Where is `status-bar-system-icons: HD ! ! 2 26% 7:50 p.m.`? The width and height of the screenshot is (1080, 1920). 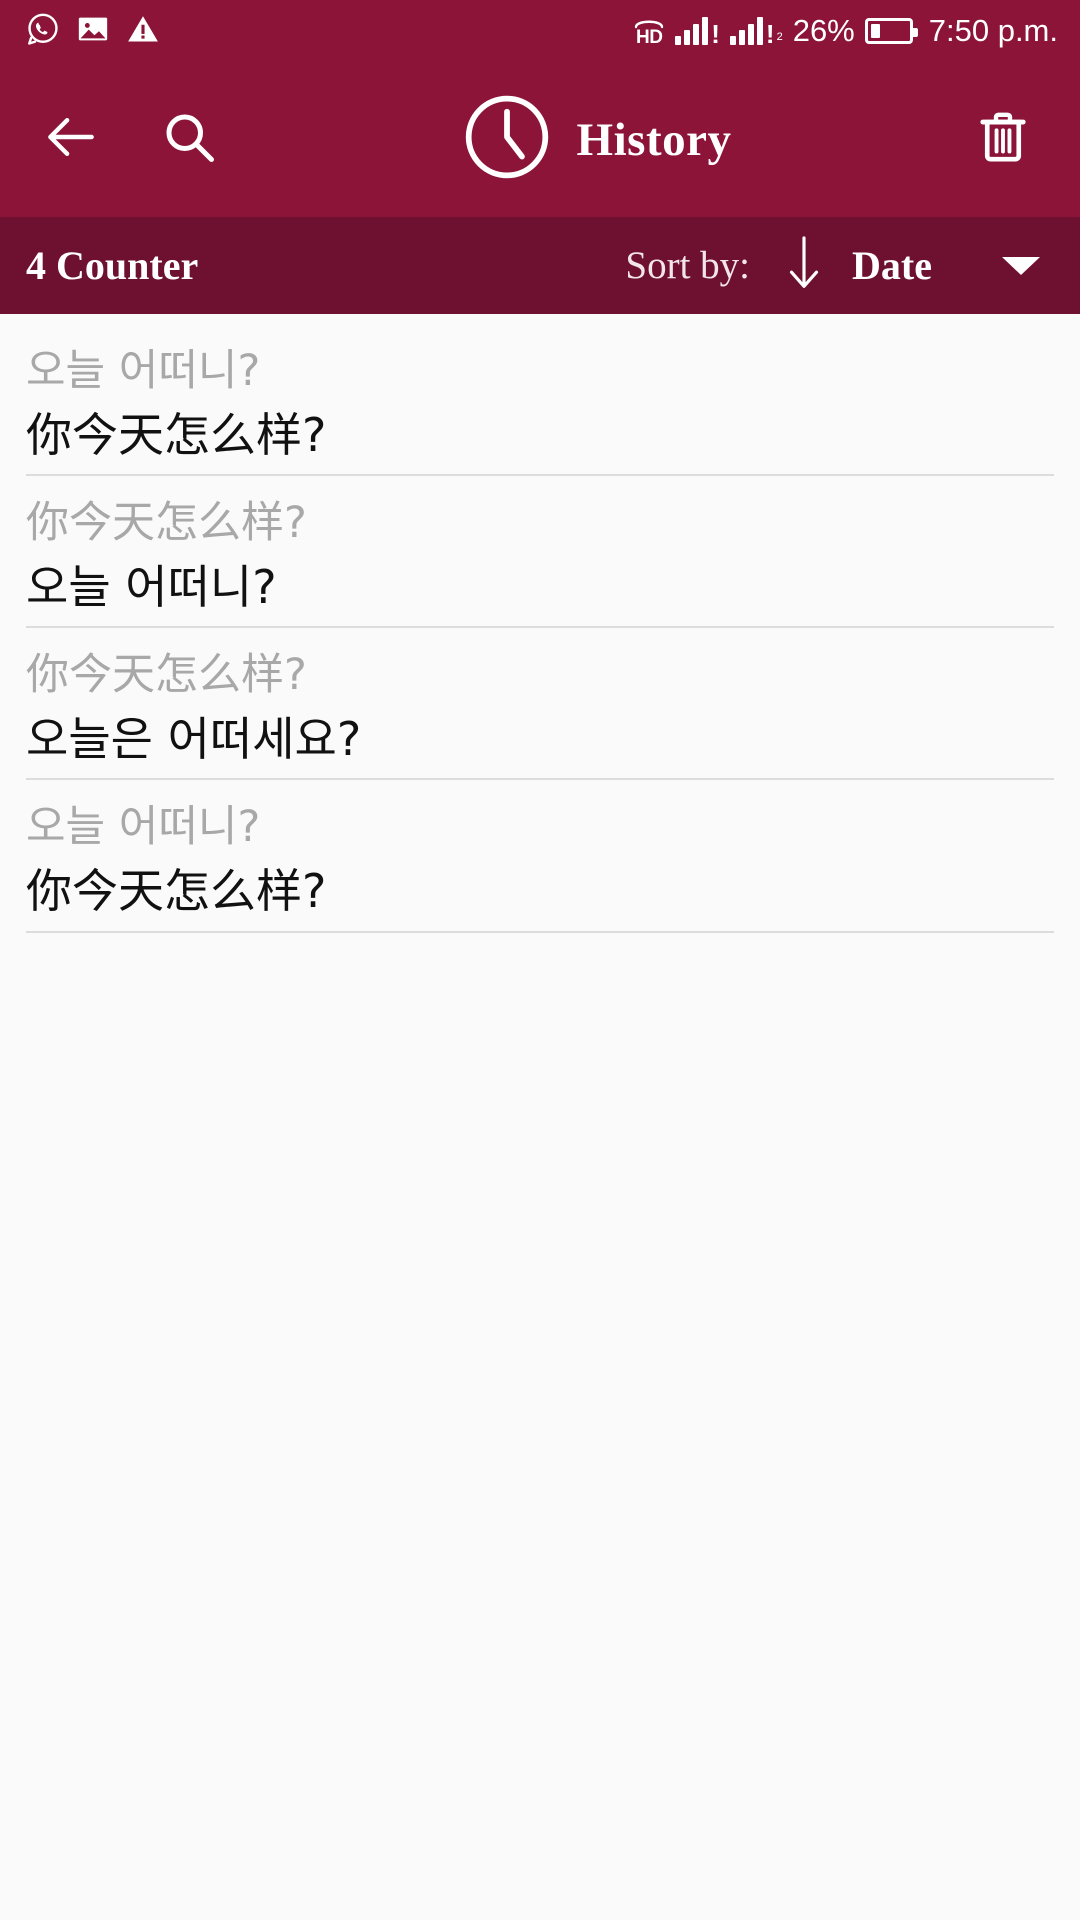
status-bar-system-icons: HD ! ! 2 26% 7:50 p.m. is located at coordinates (845, 31).